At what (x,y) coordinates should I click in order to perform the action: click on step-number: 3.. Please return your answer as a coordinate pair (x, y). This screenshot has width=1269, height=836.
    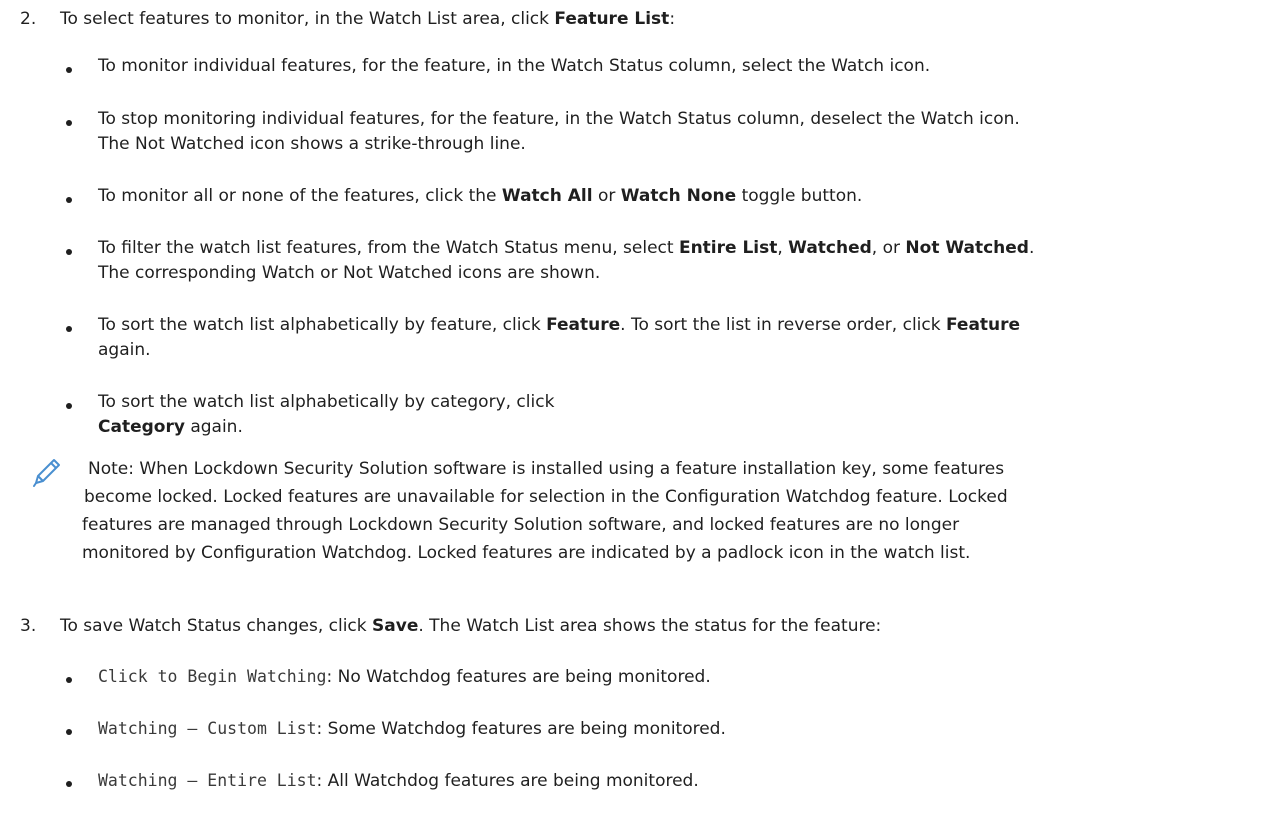
    Looking at the image, I should click on (28, 626).